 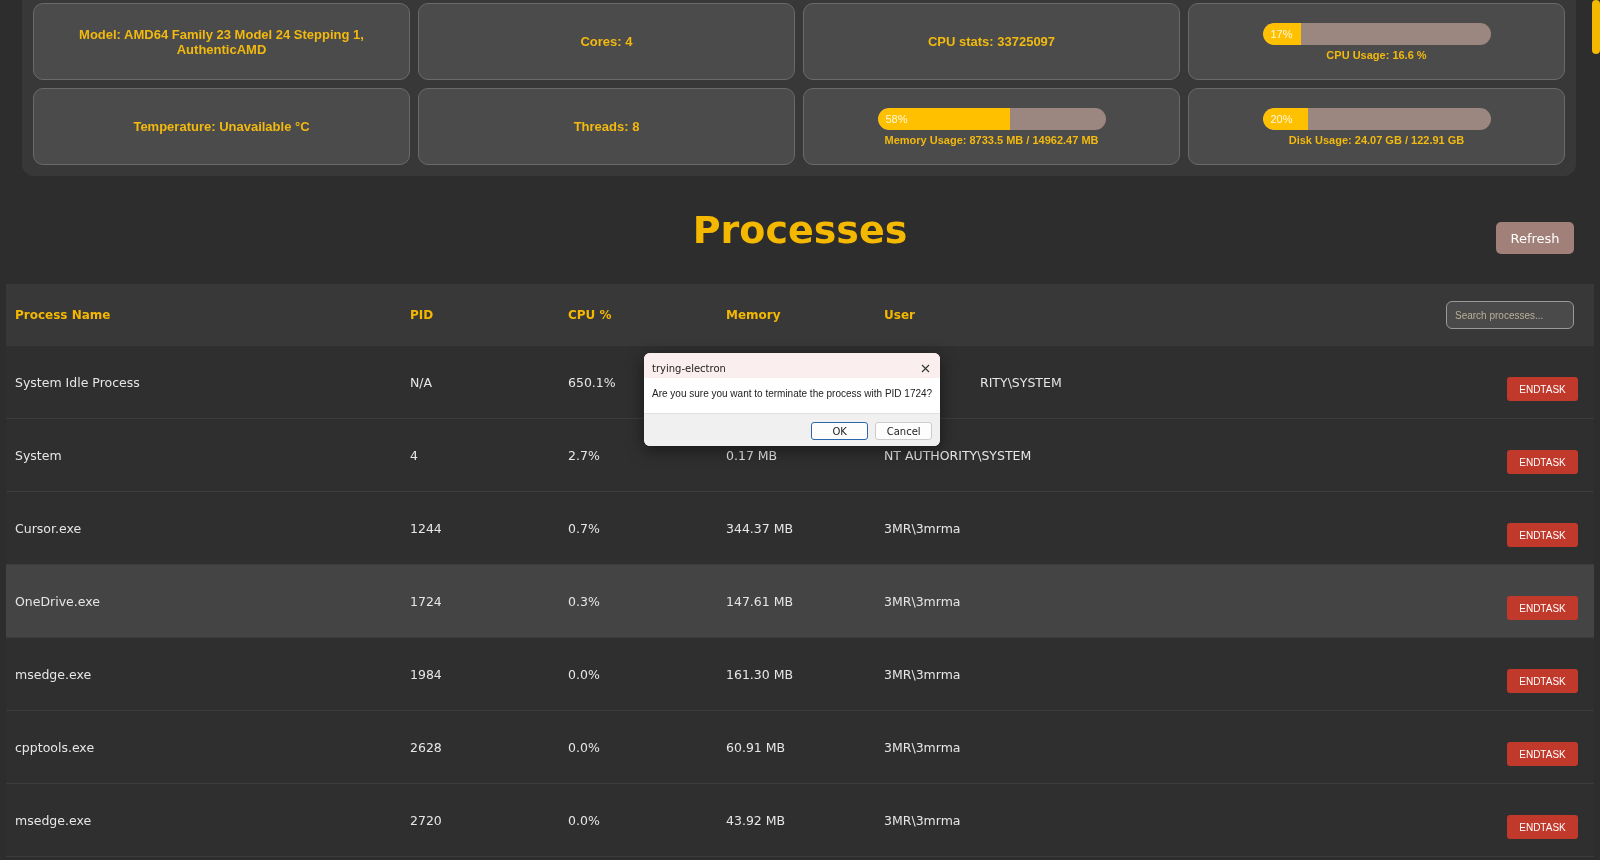 What do you see at coordinates (49, 528) in the screenshot?
I see `table-cell-text: Cursor.exe` at bounding box center [49, 528].